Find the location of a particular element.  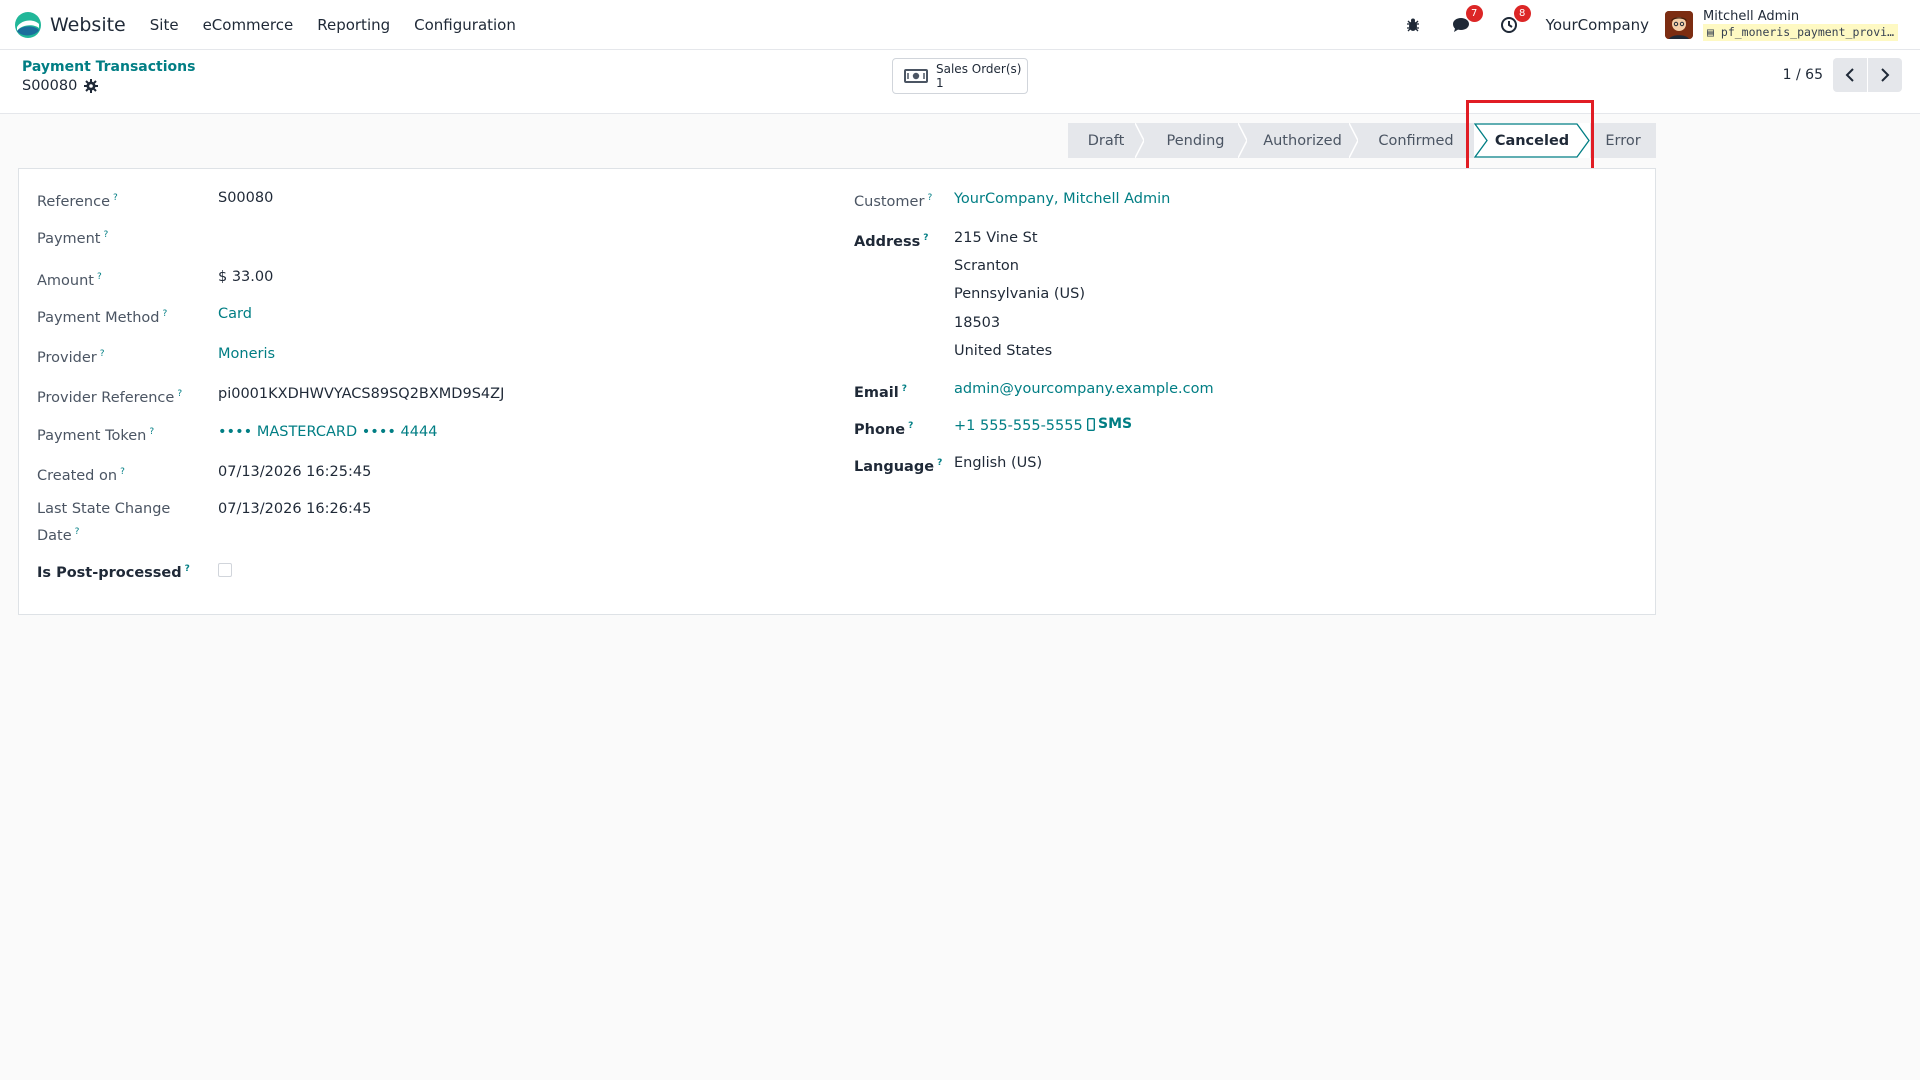

stage-confirmed: Confirmed is located at coordinates (1416, 140).